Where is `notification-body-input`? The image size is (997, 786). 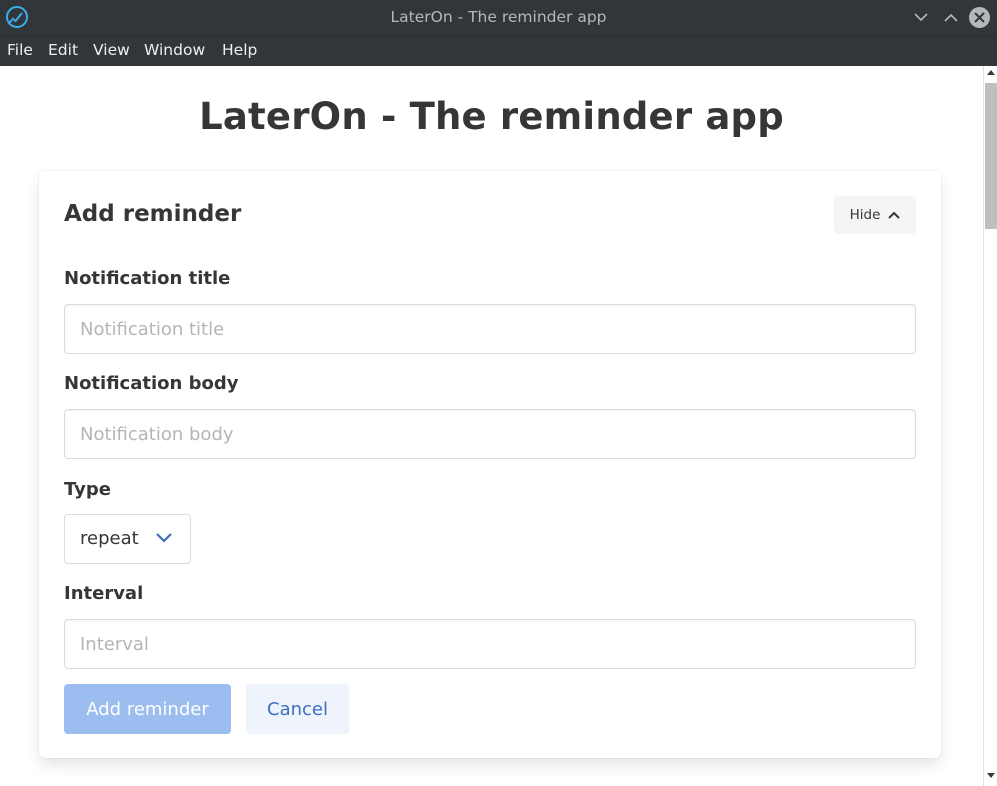 notification-body-input is located at coordinates (490, 434).